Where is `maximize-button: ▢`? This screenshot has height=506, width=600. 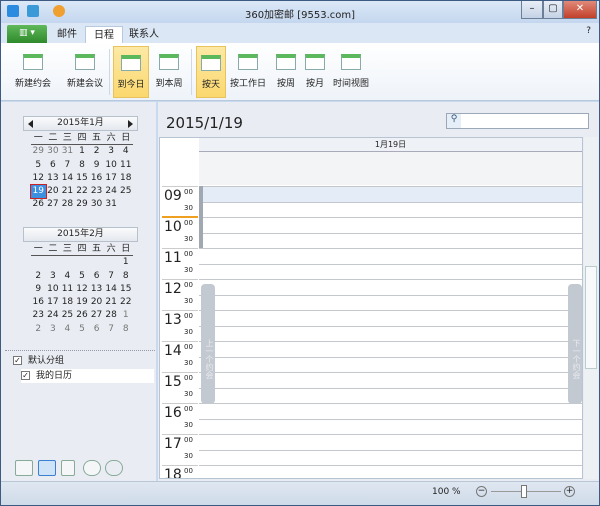
maximize-button: ▢ is located at coordinates (553, 10).